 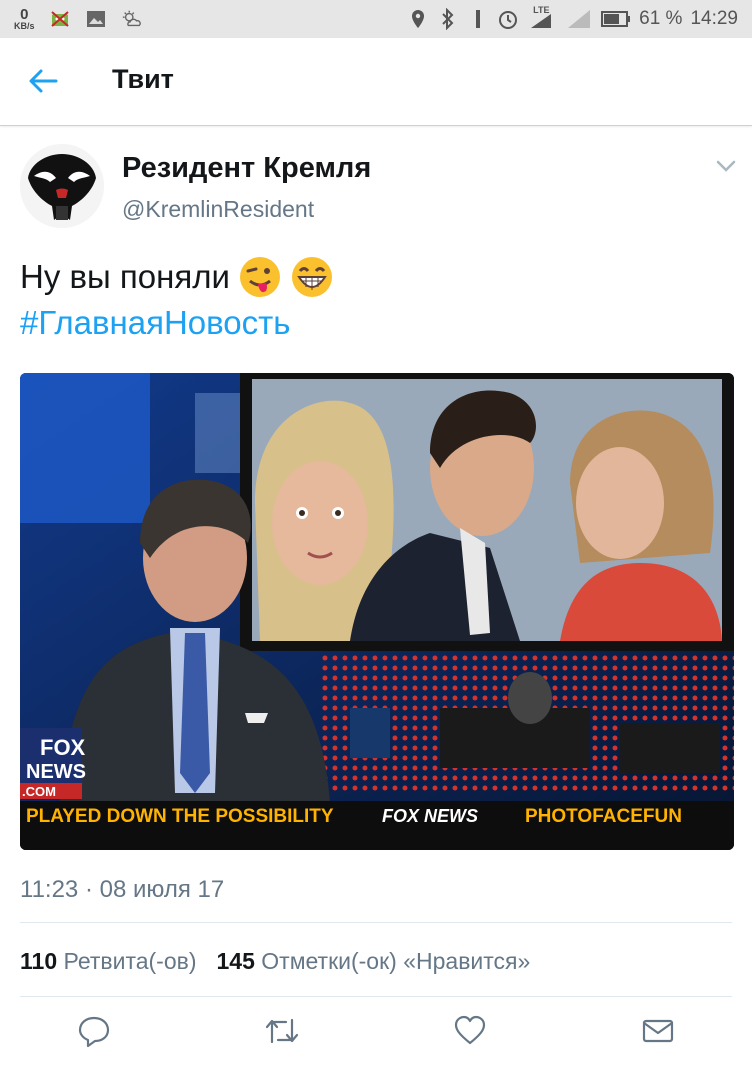 I want to click on weather-icon, so click(x=132, y=19).